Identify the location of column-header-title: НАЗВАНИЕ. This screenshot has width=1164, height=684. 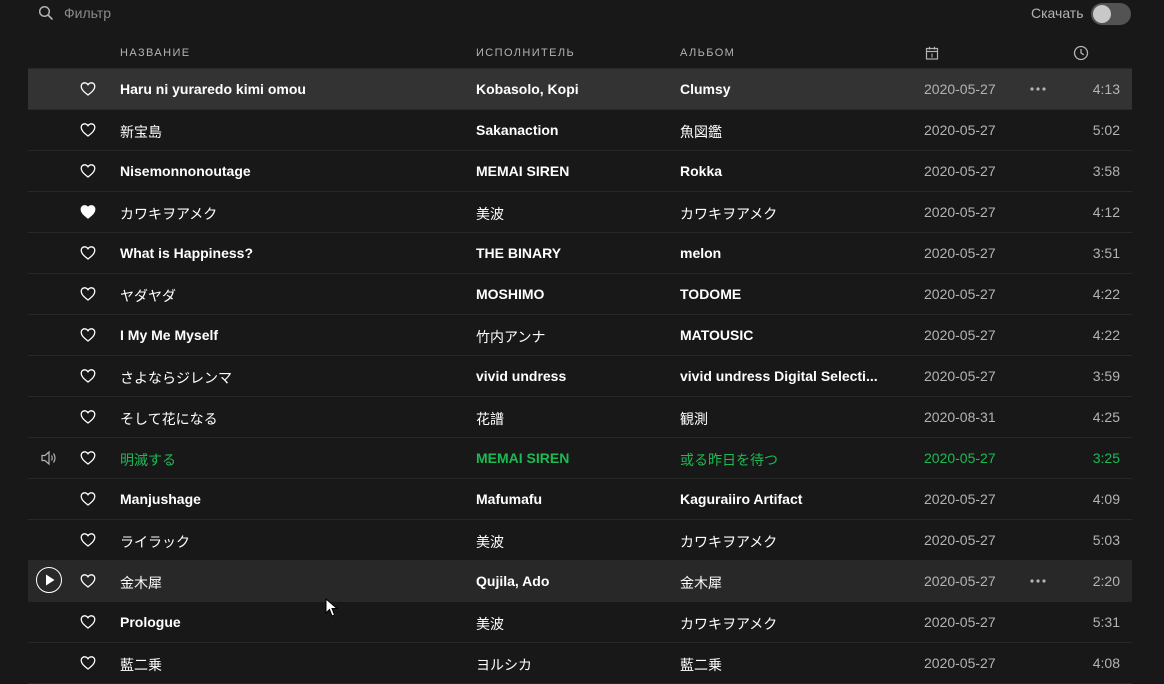
(155, 53).